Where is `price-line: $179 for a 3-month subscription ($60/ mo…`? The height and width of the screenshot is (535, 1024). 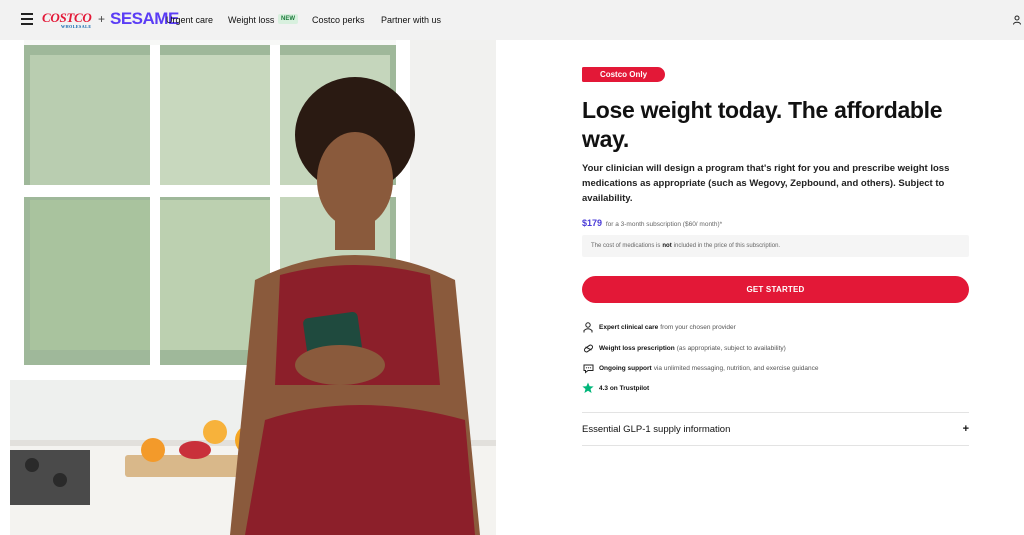
price-line: $179 for a 3-month subscription ($60/ mo… is located at coordinates (652, 223).